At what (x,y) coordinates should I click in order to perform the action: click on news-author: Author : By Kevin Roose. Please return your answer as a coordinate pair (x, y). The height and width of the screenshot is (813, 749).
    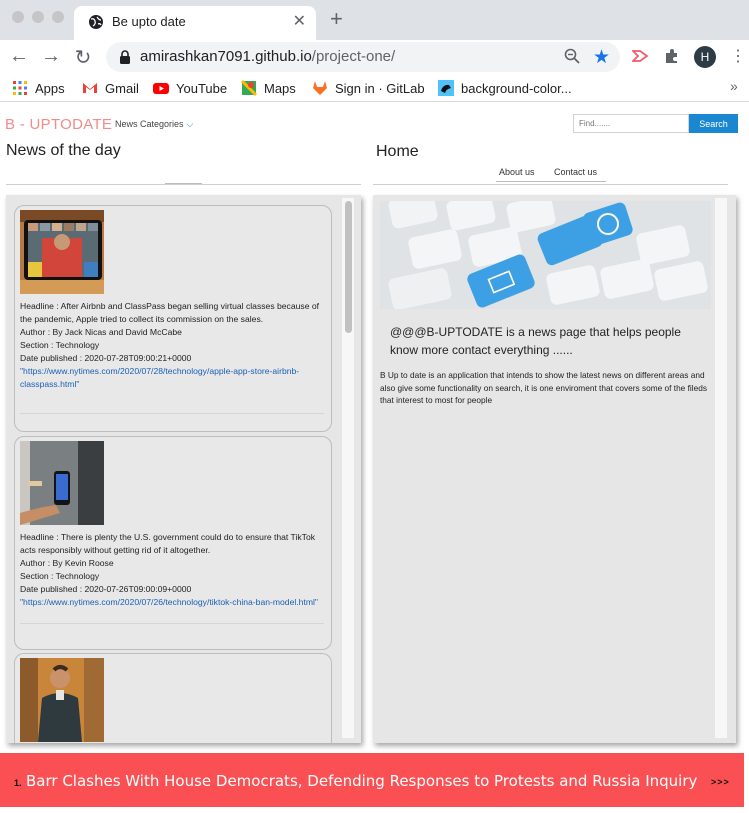
    Looking at the image, I should click on (67, 563).